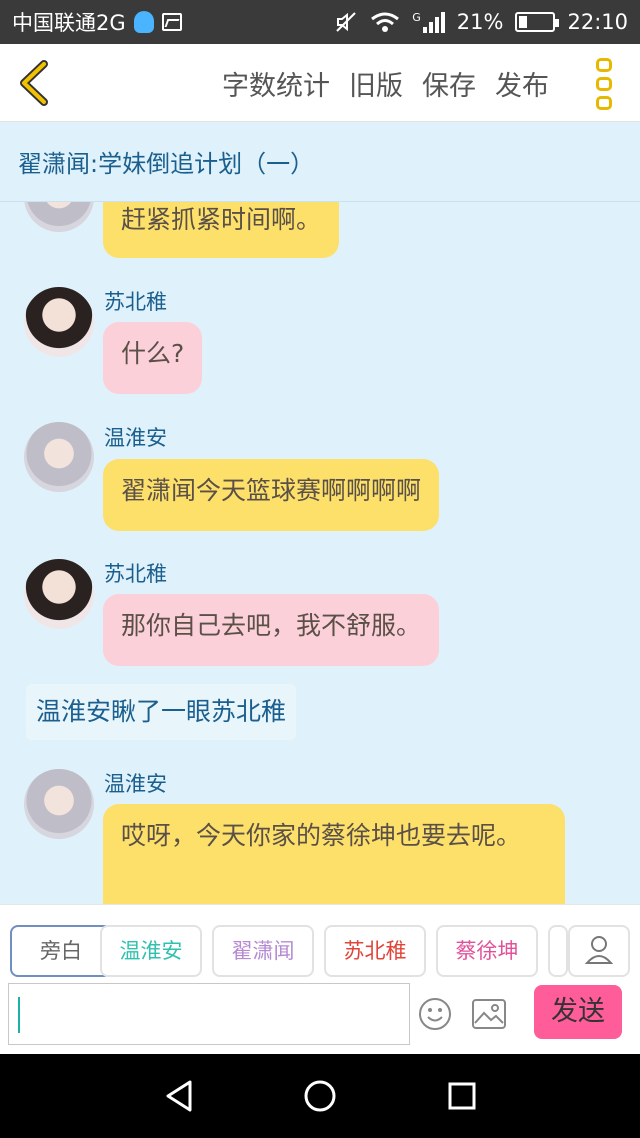 This screenshot has height=1138, width=640. I want to click on back-chevron-icon, so click(34, 83).